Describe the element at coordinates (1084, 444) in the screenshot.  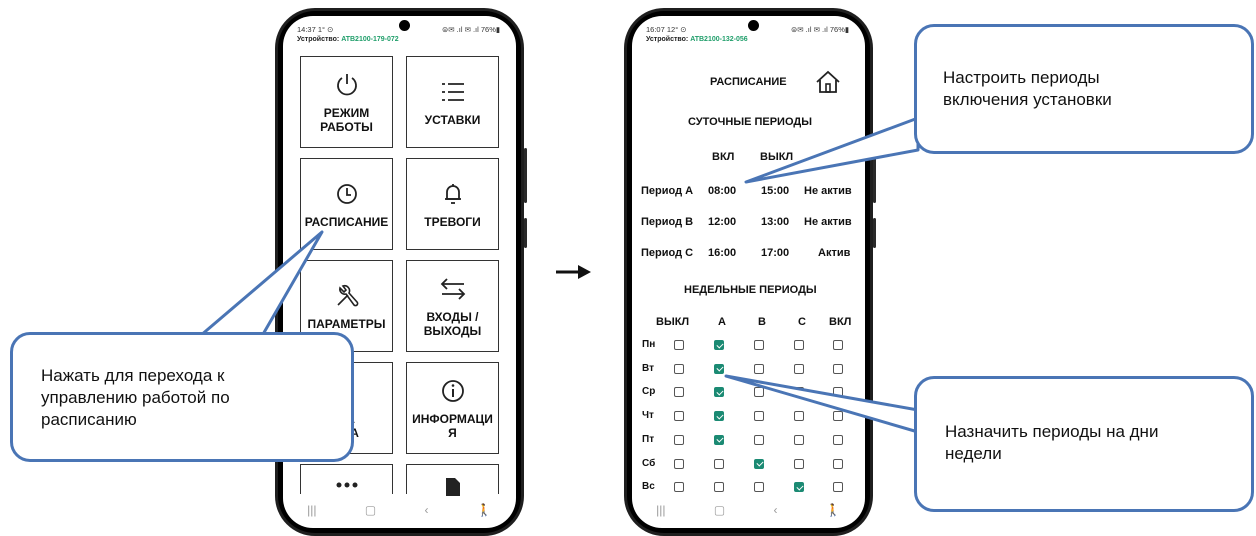
I see `callout-bottom-right: Назначить периоды на дни недели` at that location.